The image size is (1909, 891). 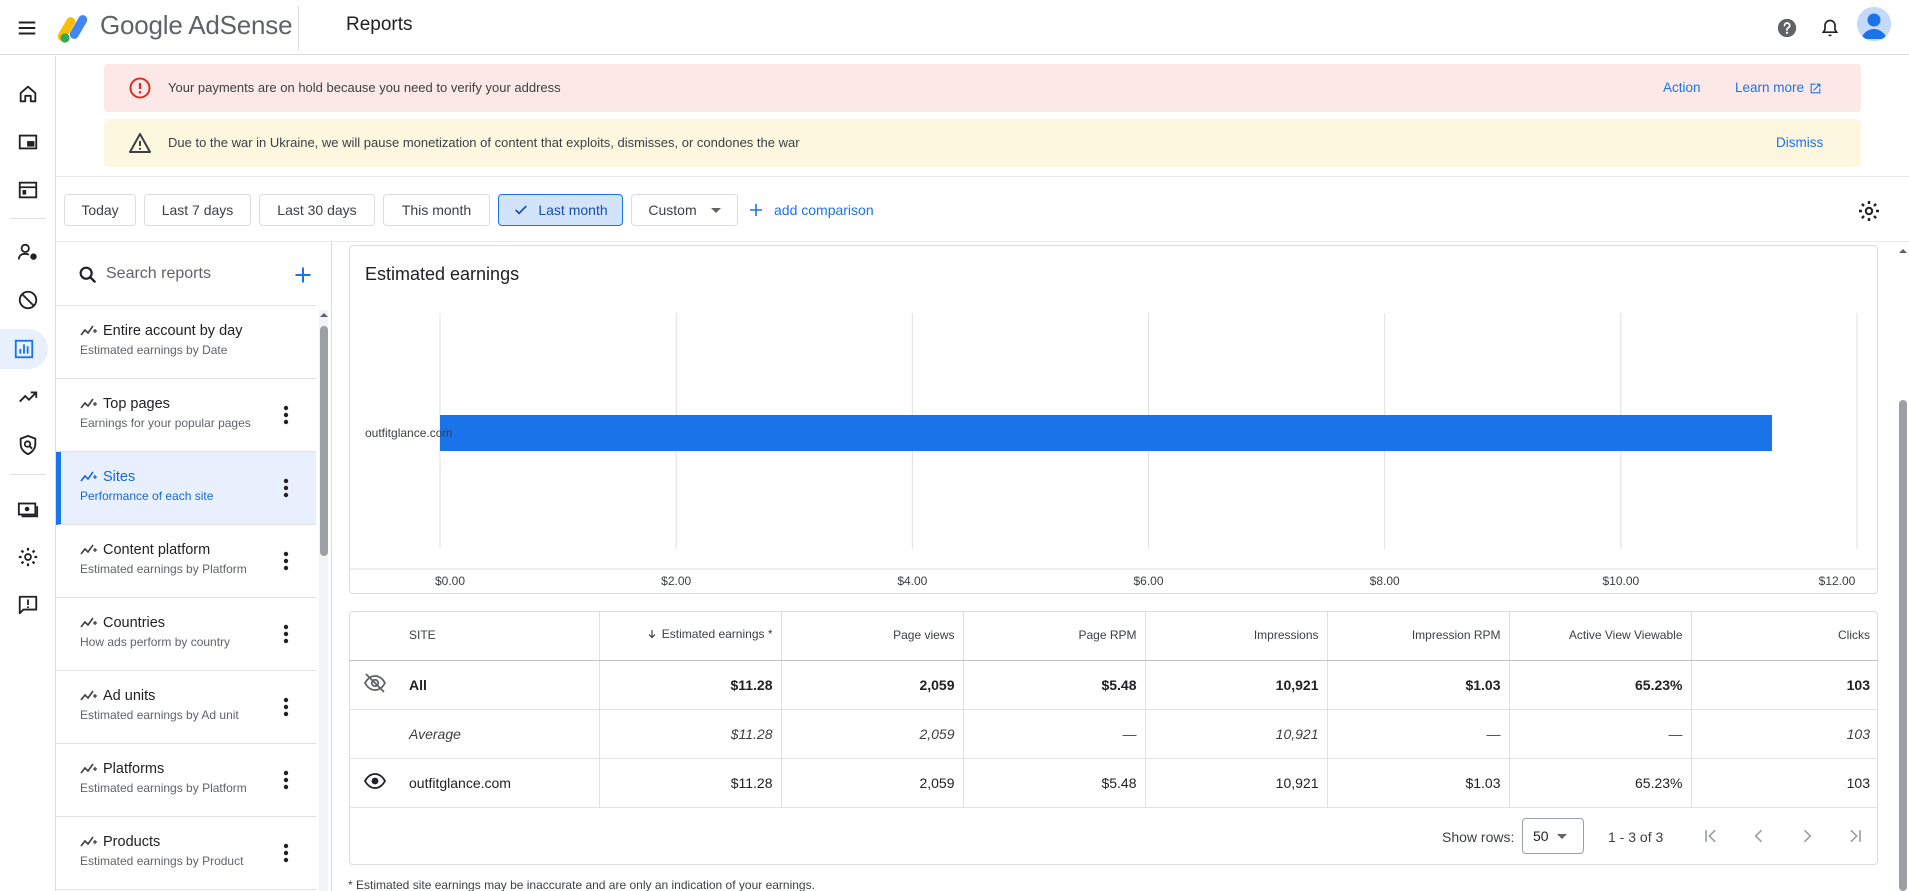 What do you see at coordinates (672, 210) in the screenshot?
I see `chip-custom-label: Custom` at bounding box center [672, 210].